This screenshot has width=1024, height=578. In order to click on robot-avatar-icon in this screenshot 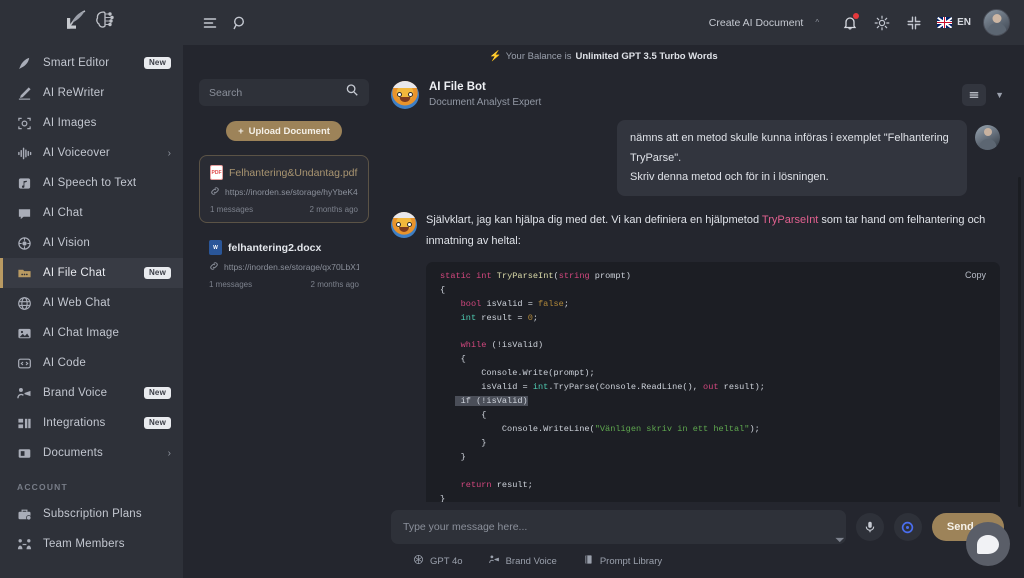, I will do `click(404, 225)`.